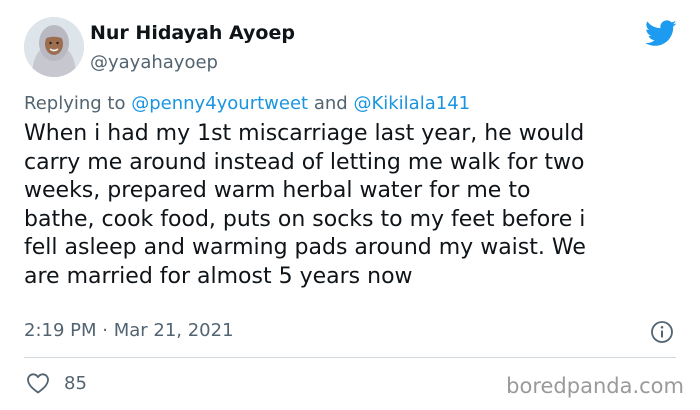 This screenshot has height=410, width=700. I want to click on reply-mention-kikilala: @Kikilala141, so click(411, 103).